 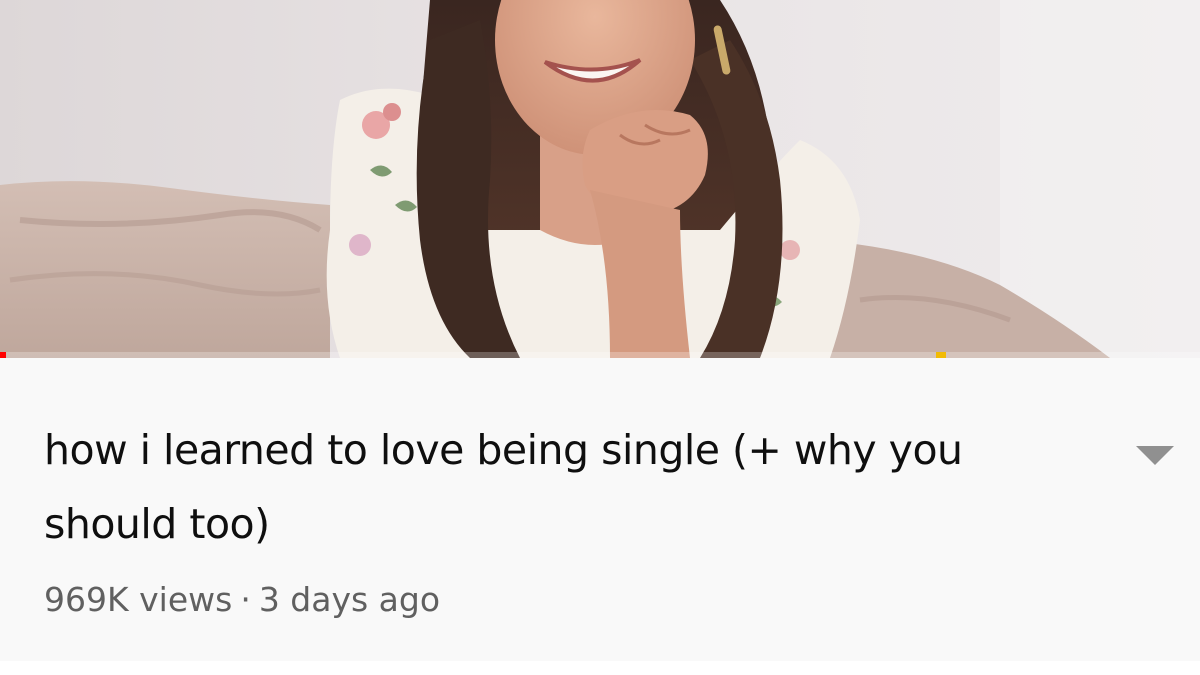 What do you see at coordinates (600, 668) in the screenshot?
I see `panel-divider` at bounding box center [600, 668].